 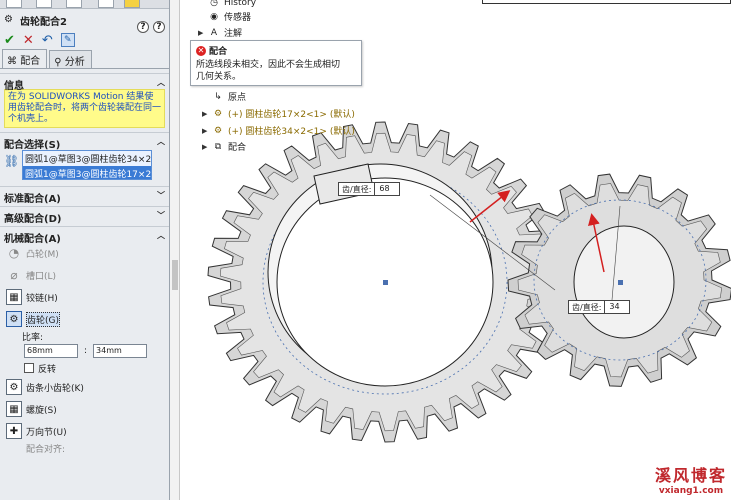 What do you see at coordinates (84, 141) in the screenshot?
I see `selections-section-header: 配合选择(S) ︿` at bounding box center [84, 141].